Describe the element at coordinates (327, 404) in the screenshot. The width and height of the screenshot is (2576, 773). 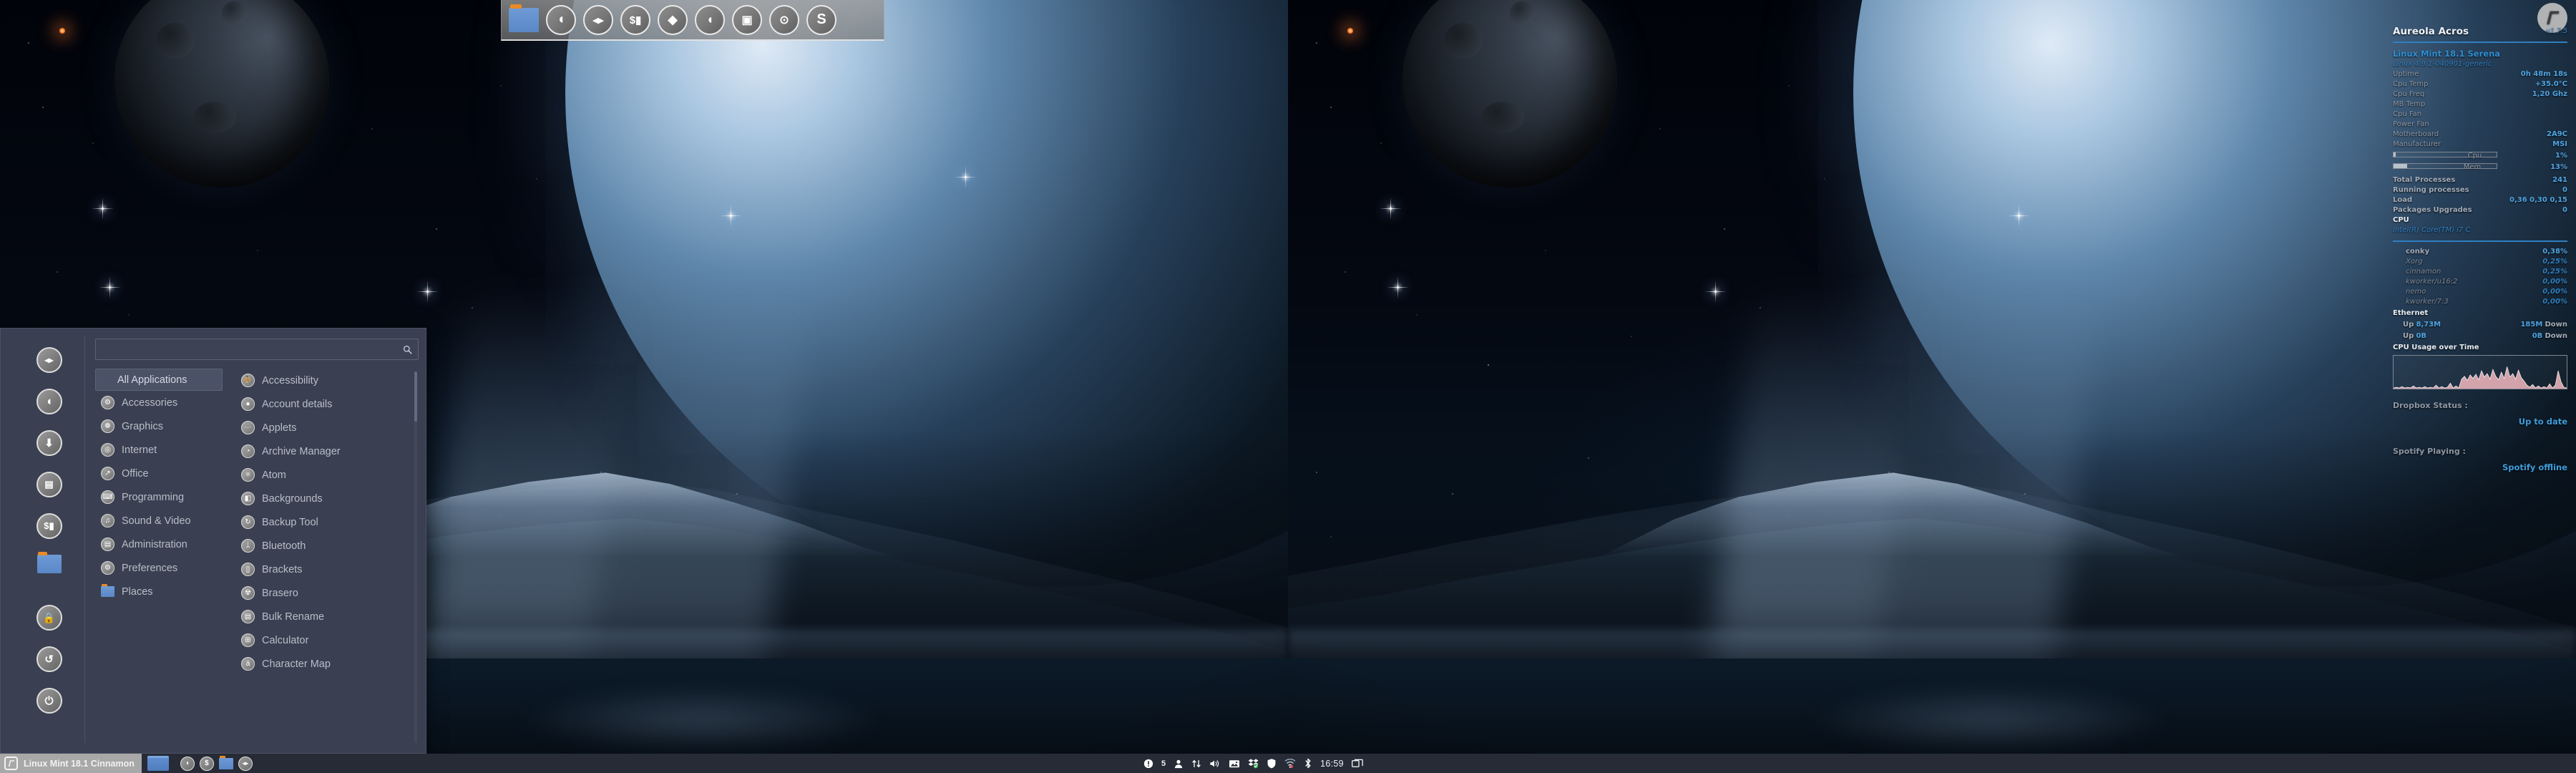
I see `app-account-details: ● Account details` at that location.